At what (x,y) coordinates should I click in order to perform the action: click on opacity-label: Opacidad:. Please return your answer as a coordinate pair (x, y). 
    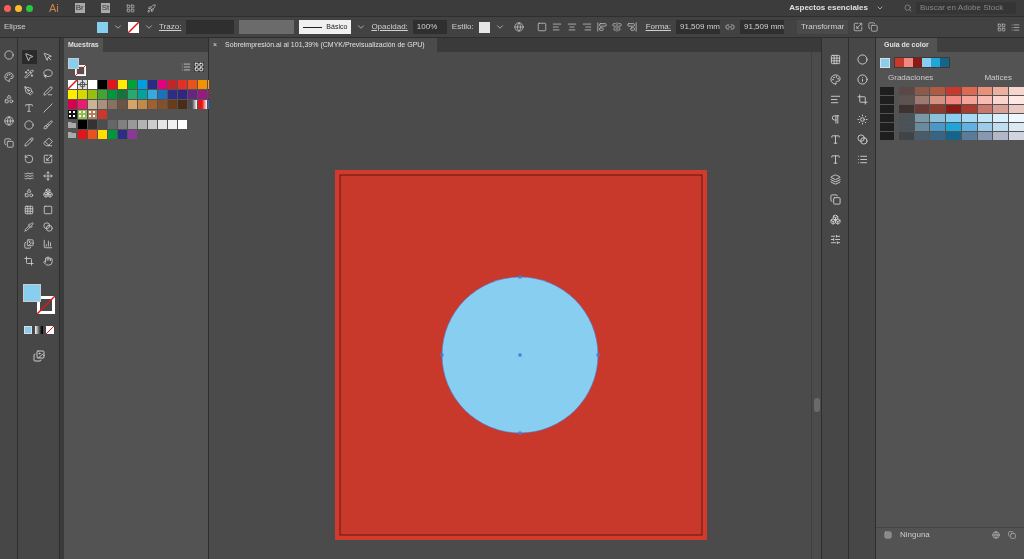
    Looking at the image, I should click on (389, 27).